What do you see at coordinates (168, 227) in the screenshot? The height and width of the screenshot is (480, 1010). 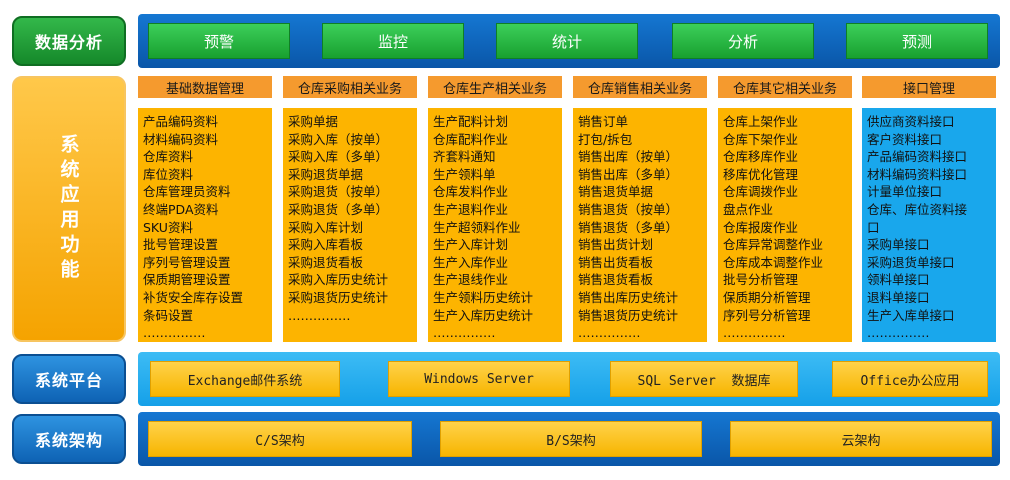 I see `list-item: SKU资料` at bounding box center [168, 227].